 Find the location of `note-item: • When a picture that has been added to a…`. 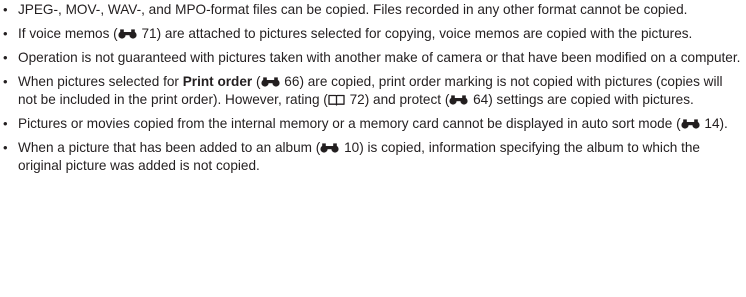

note-item: • When a picture that has been added to a… is located at coordinates (372, 157).